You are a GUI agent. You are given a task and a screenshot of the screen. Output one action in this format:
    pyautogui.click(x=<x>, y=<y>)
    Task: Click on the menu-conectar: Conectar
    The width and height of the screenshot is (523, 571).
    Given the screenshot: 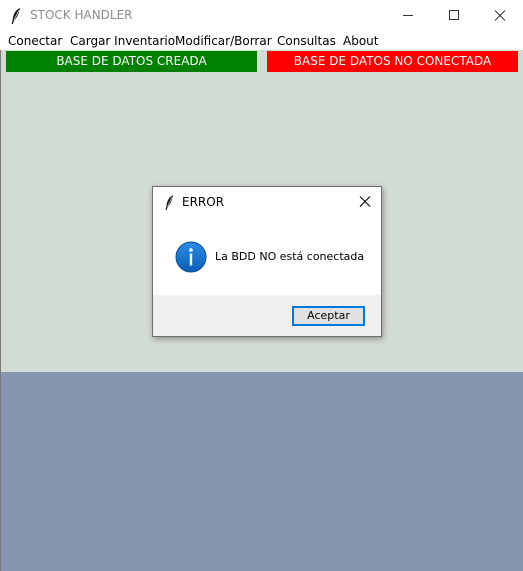 What is the action you would take?
    pyautogui.click(x=35, y=41)
    